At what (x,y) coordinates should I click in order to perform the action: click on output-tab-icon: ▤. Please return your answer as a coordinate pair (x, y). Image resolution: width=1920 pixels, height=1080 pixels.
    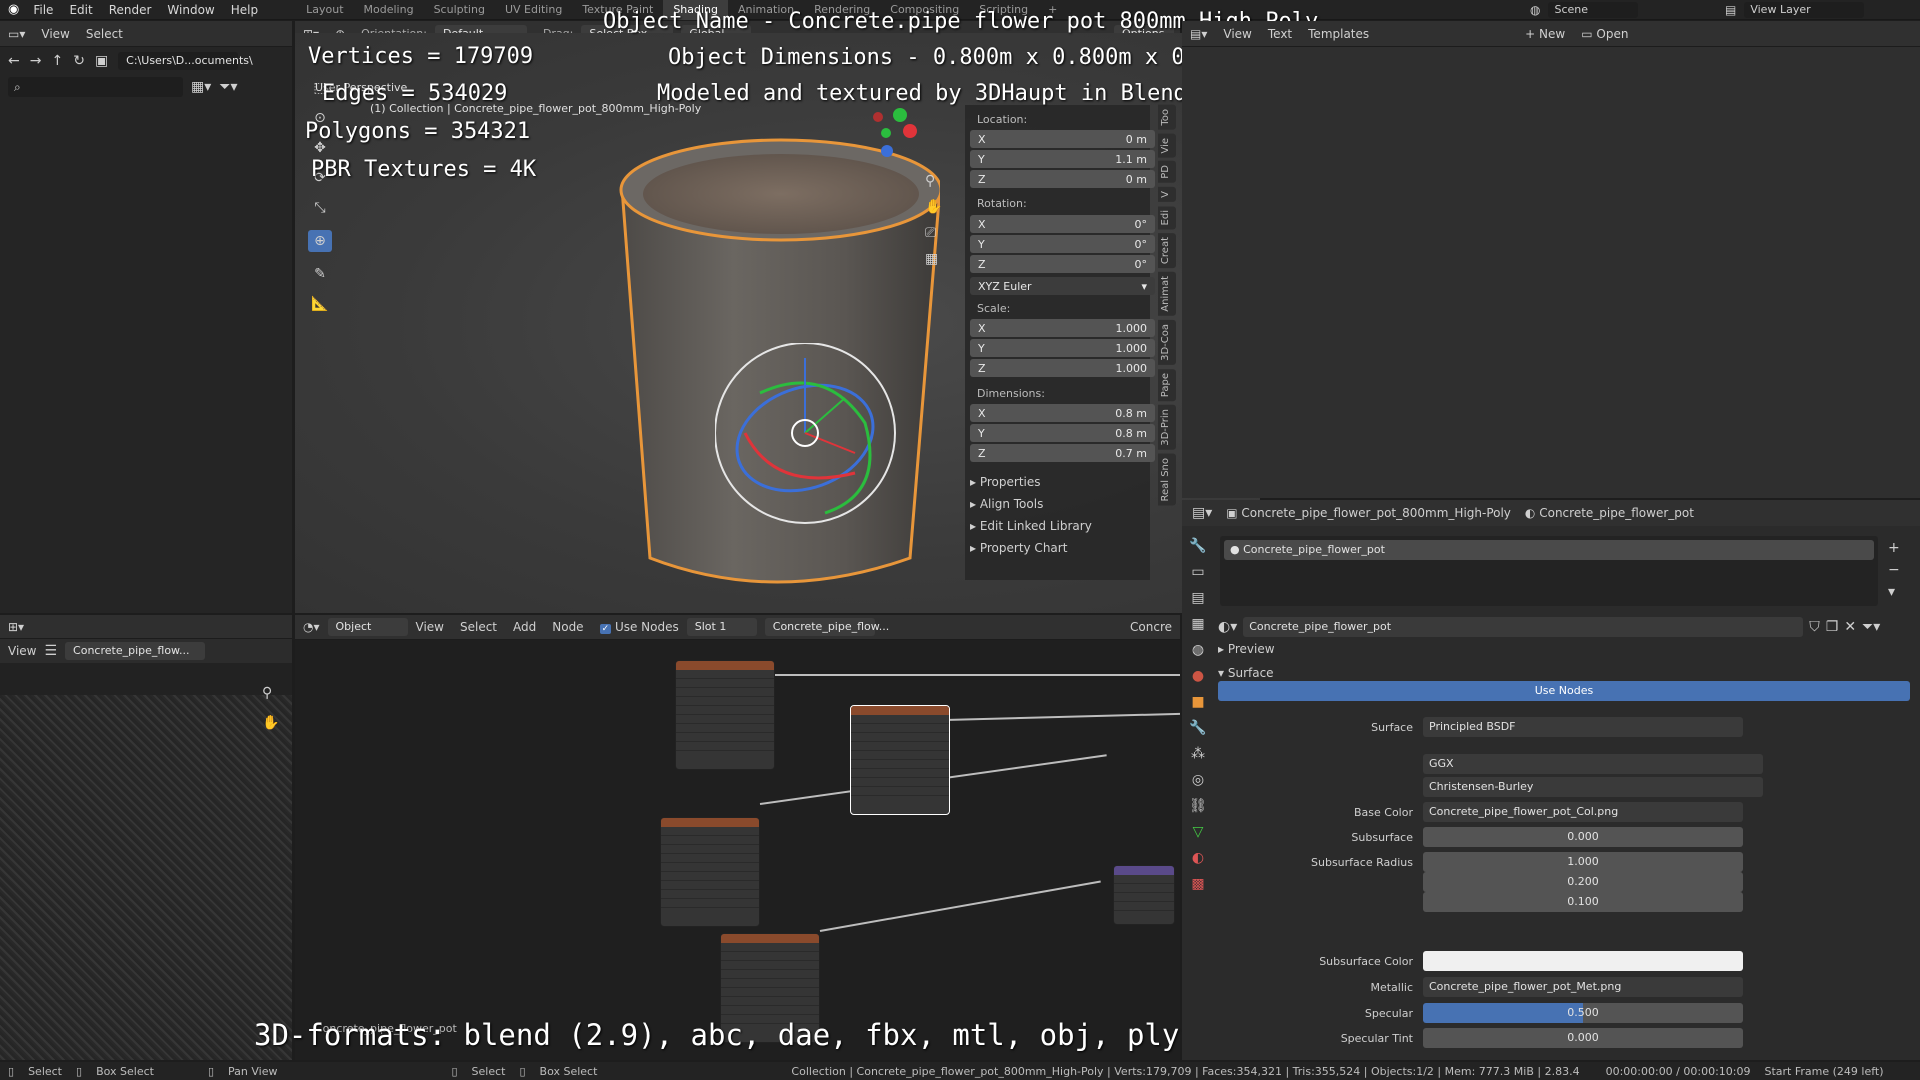
    Looking at the image, I should click on (1197, 598).